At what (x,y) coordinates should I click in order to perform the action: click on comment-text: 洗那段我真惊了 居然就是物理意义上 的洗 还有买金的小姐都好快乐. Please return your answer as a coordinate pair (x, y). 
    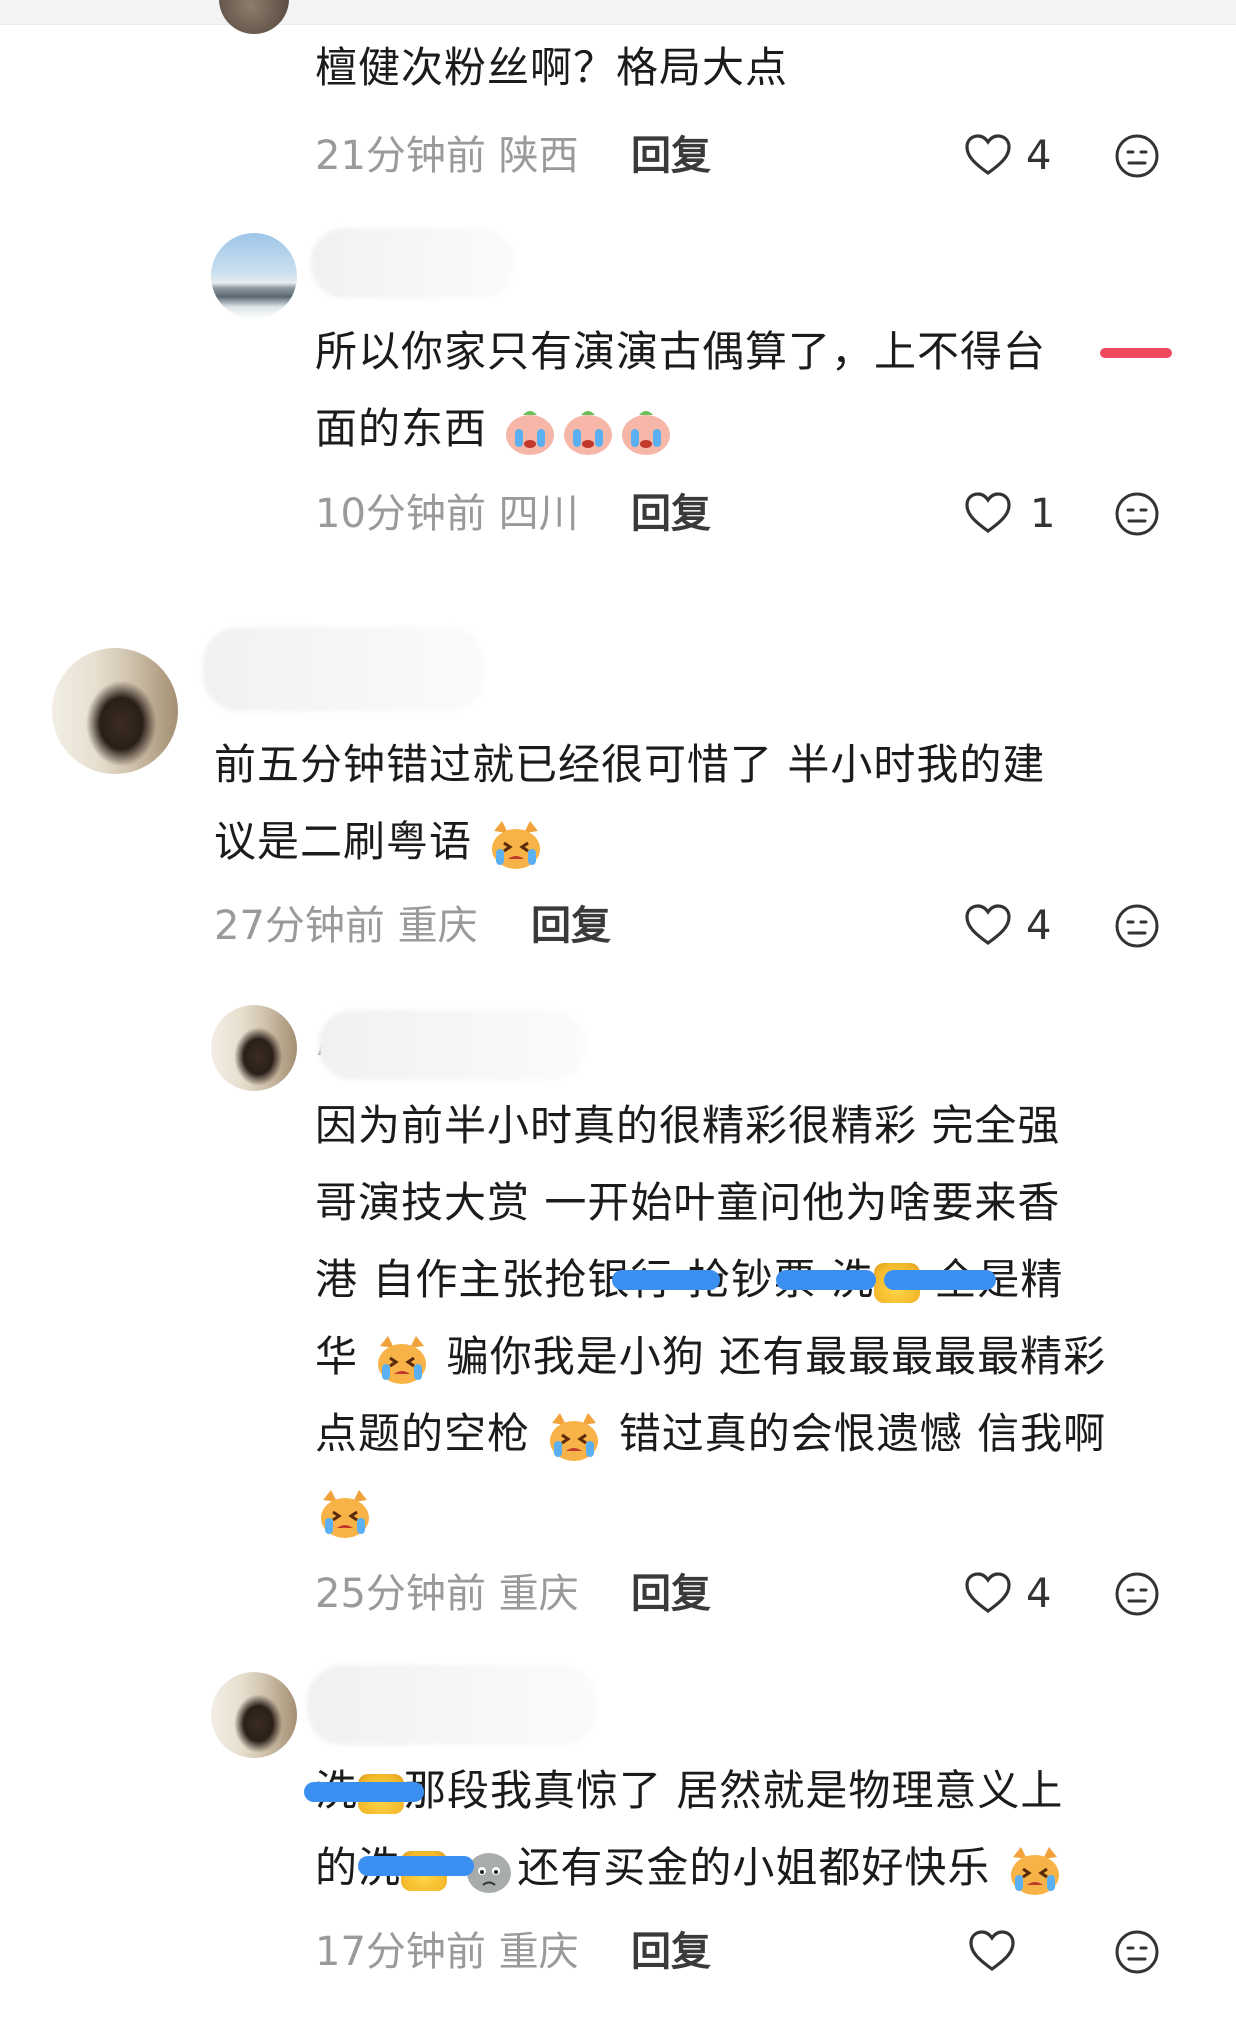
    Looking at the image, I should click on (690, 1829).